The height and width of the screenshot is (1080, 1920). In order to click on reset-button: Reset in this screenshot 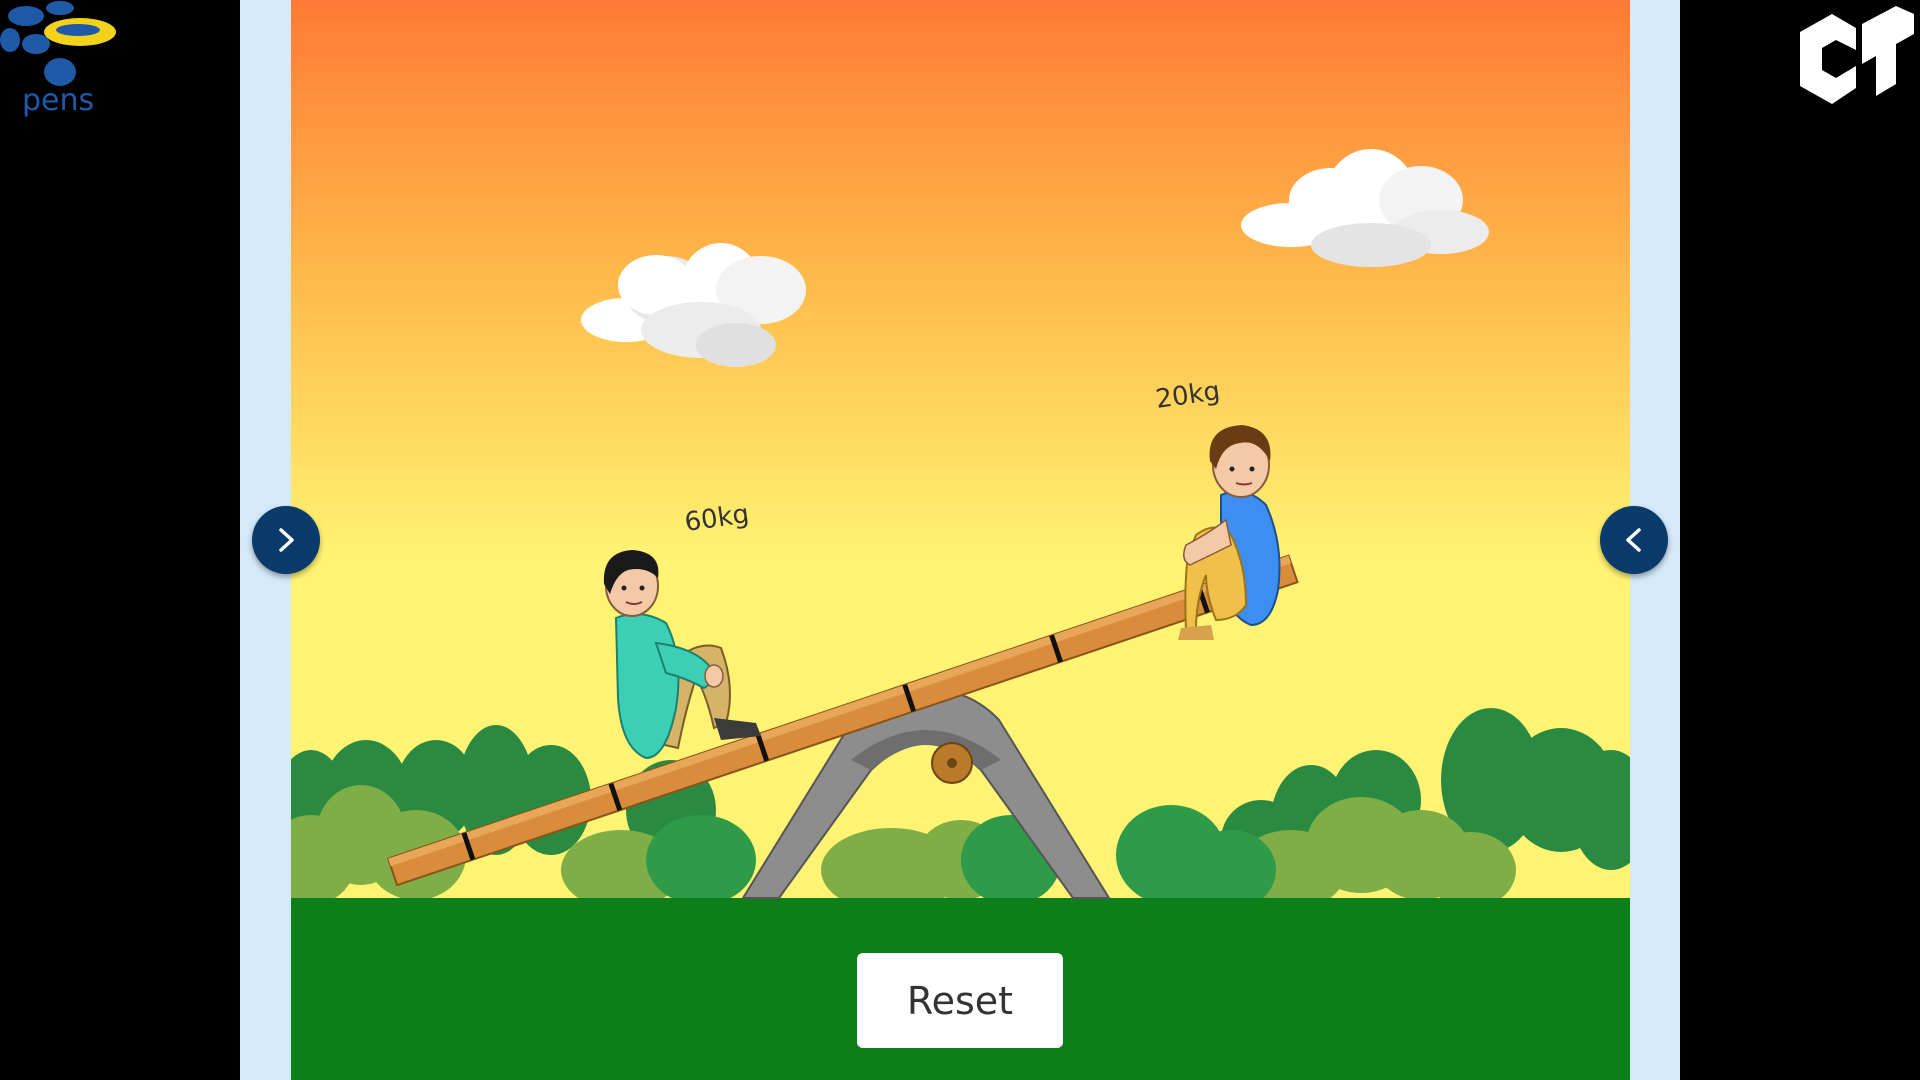, I will do `click(960, 1000)`.